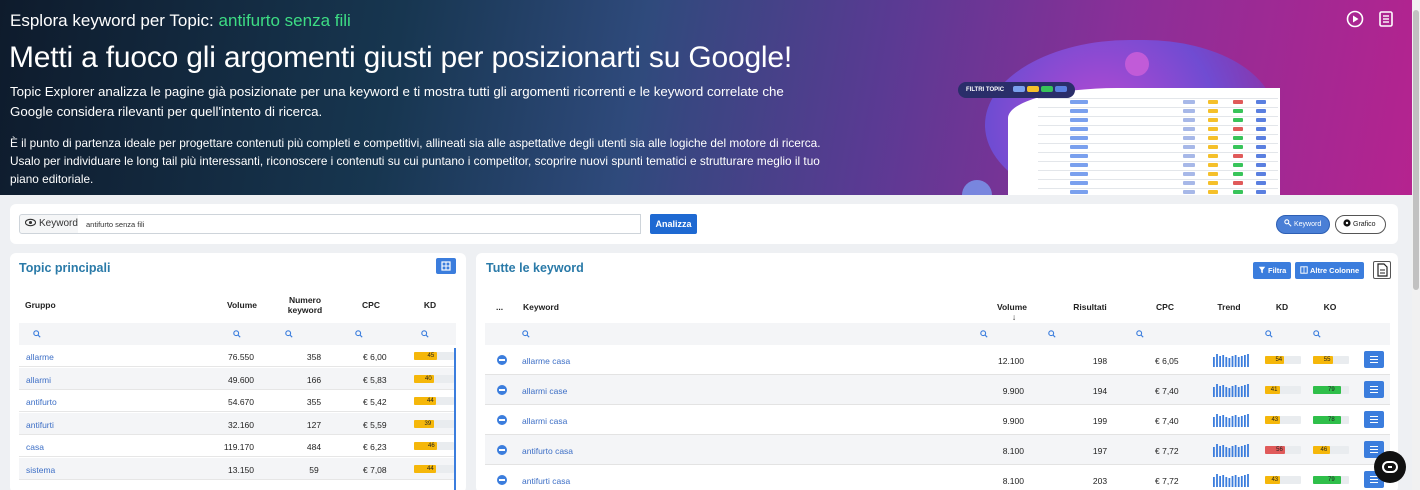 The image size is (1420, 490). What do you see at coordinates (41, 402) in the screenshot?
I see `topic-group-link: antifurto` at bounding box center [41, 402].